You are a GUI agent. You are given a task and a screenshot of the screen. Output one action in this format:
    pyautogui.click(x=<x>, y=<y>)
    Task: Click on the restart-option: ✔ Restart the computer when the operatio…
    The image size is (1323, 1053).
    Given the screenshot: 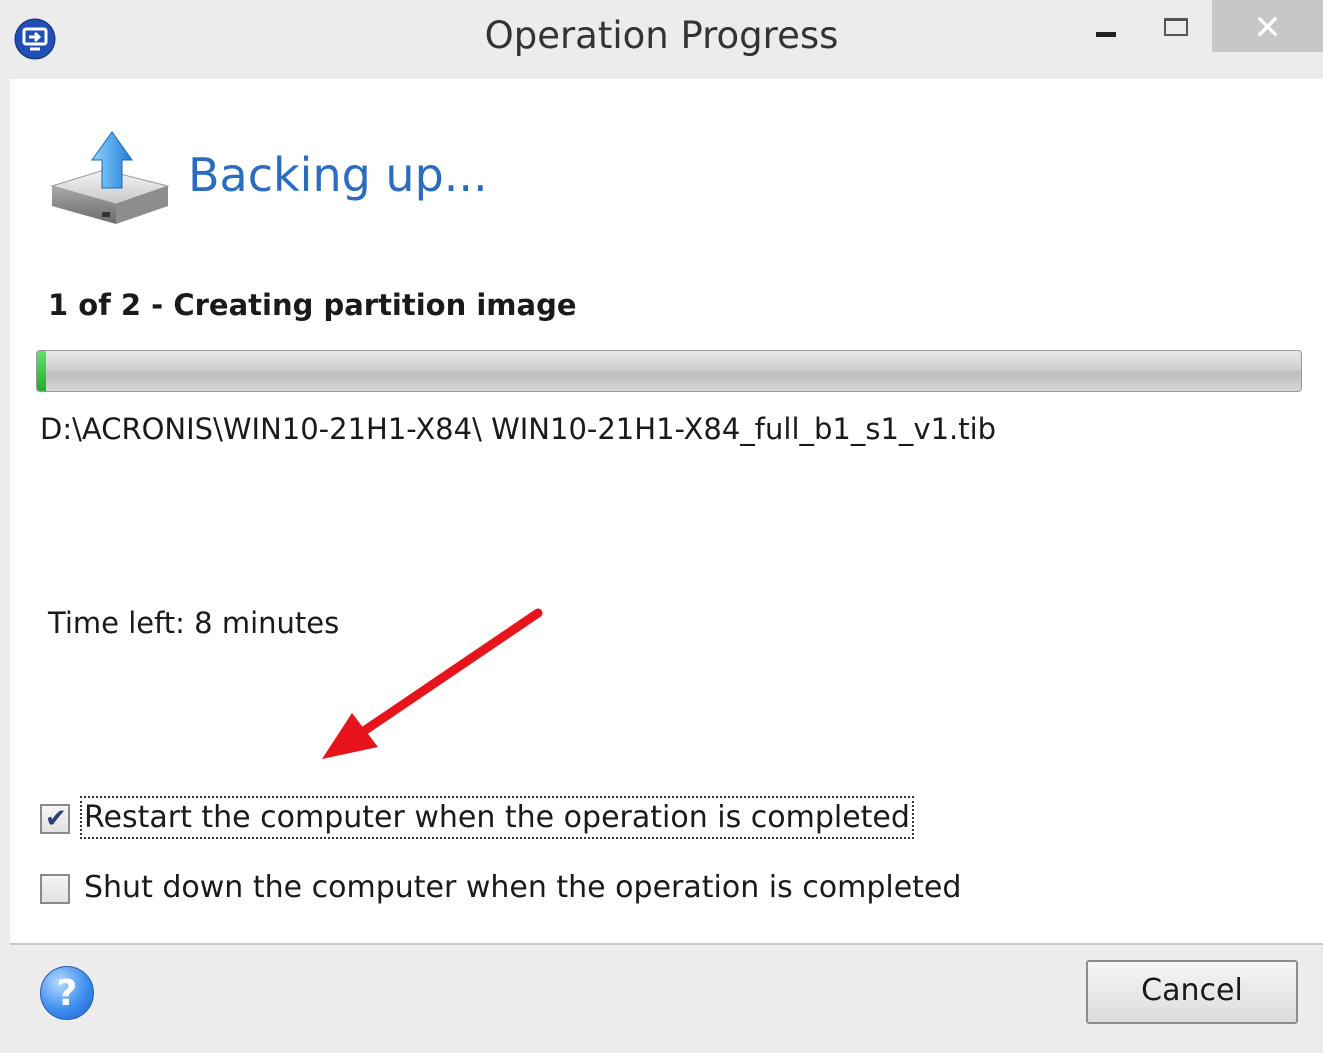 What is the action you would take?
    pyautogui.click(x=477, y=818)
    